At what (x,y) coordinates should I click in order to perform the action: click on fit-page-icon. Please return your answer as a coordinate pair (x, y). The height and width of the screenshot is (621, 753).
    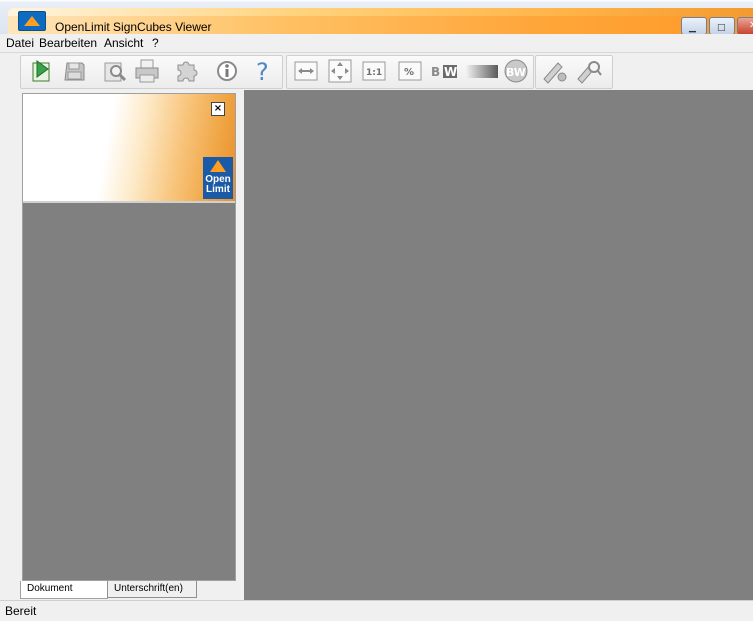
    Looking at the image, I should click on (340, 71).